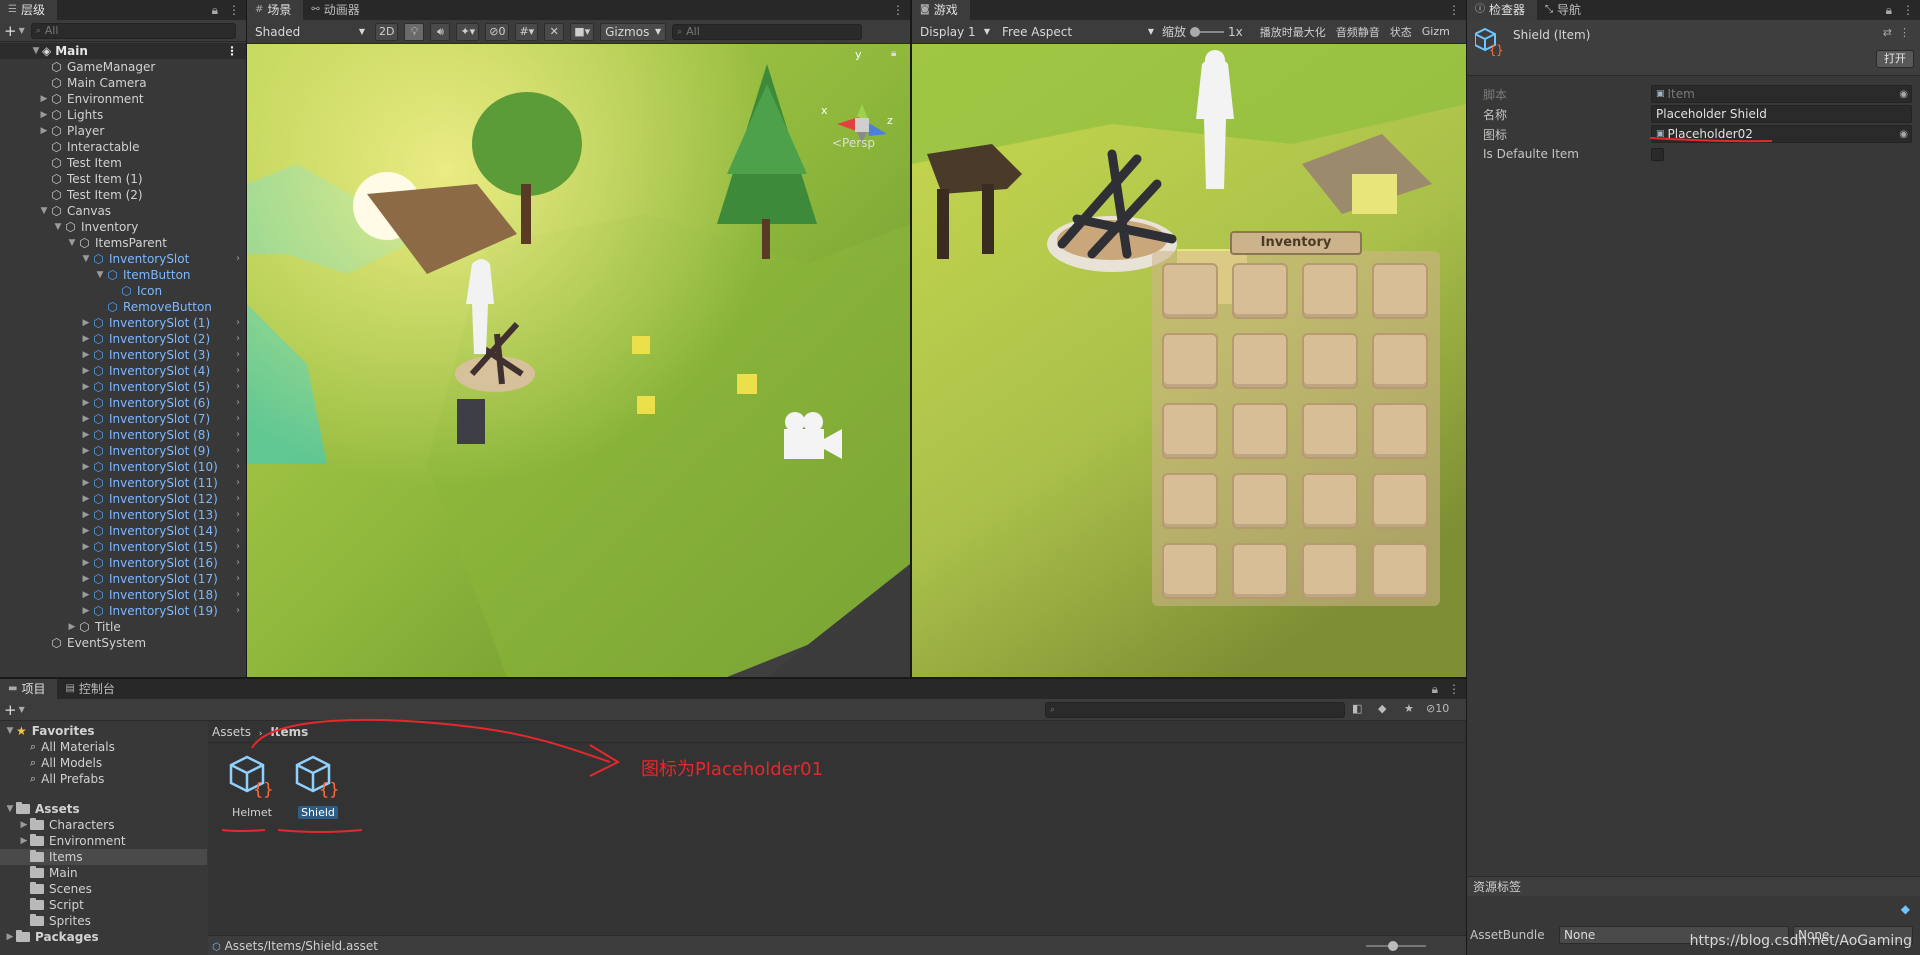 The image size is (1920, 955). Describe the element at coordinates (1078, 32) in the screenshot. I see `aspect-dropdown: Free Aspect ▼` at that location.